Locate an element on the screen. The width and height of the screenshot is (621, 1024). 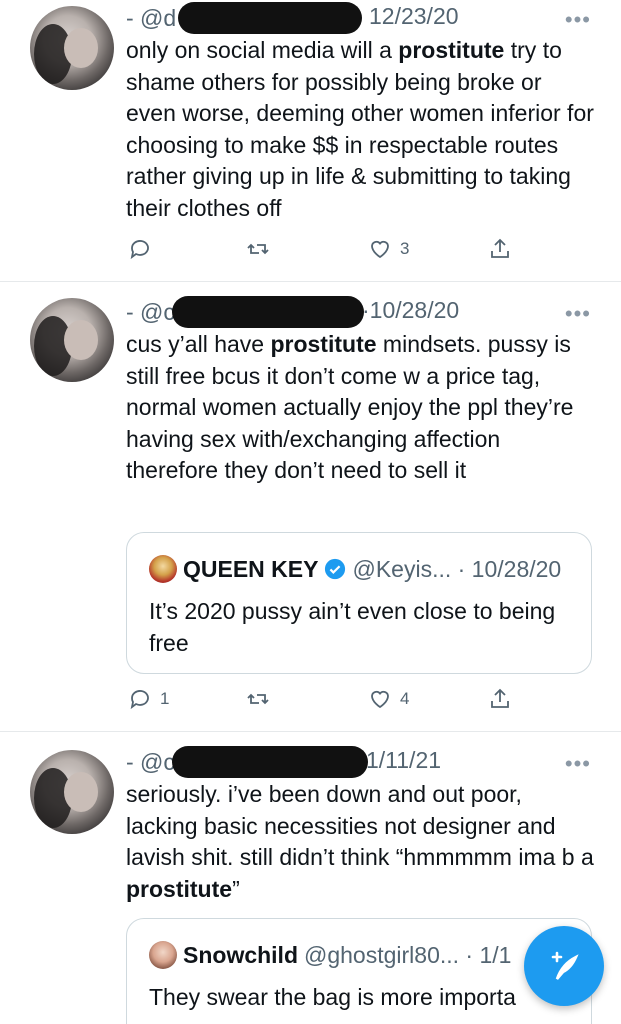
reply-count: 1 is located at coordinates (165, 698).